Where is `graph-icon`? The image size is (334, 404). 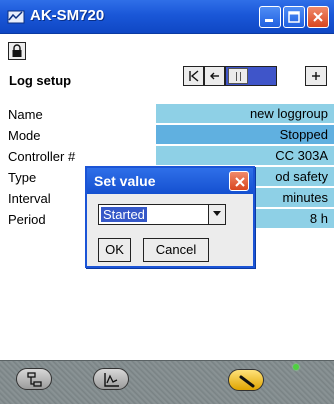 graph-icon is located at coordinates (111, 380).